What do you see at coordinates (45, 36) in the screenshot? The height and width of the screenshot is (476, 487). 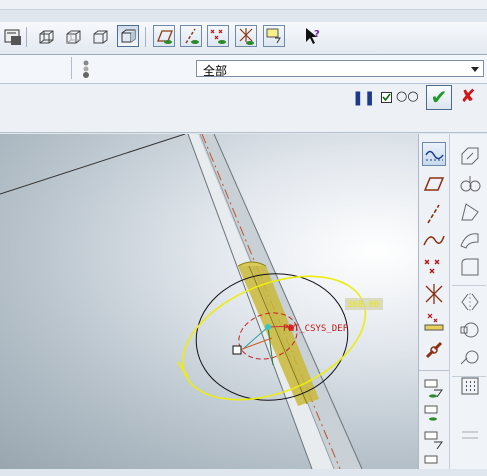 I see `wireframe-view-icon` at bounding box center [45, 36].